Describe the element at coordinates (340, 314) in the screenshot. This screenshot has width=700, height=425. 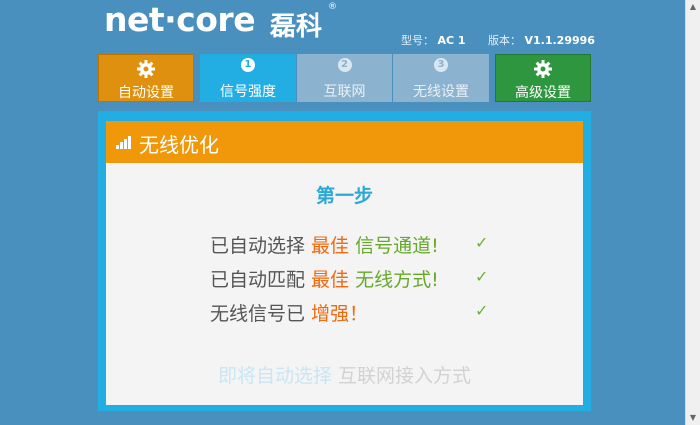
I see `status-emphasis: 增强！` at that location.